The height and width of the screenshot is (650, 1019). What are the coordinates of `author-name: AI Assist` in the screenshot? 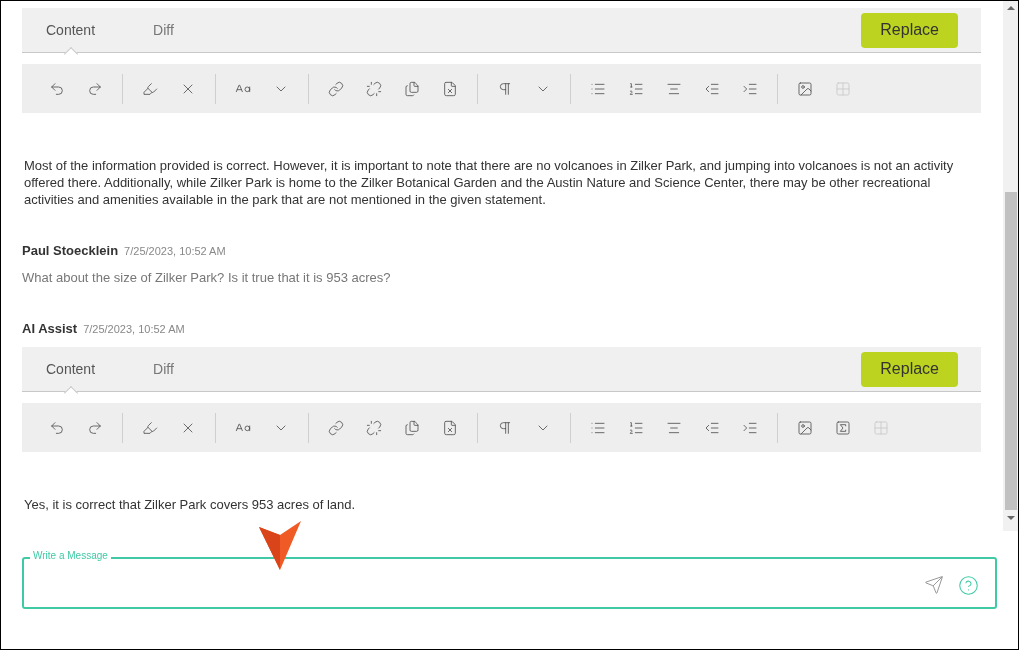 It's located at (50, 329).